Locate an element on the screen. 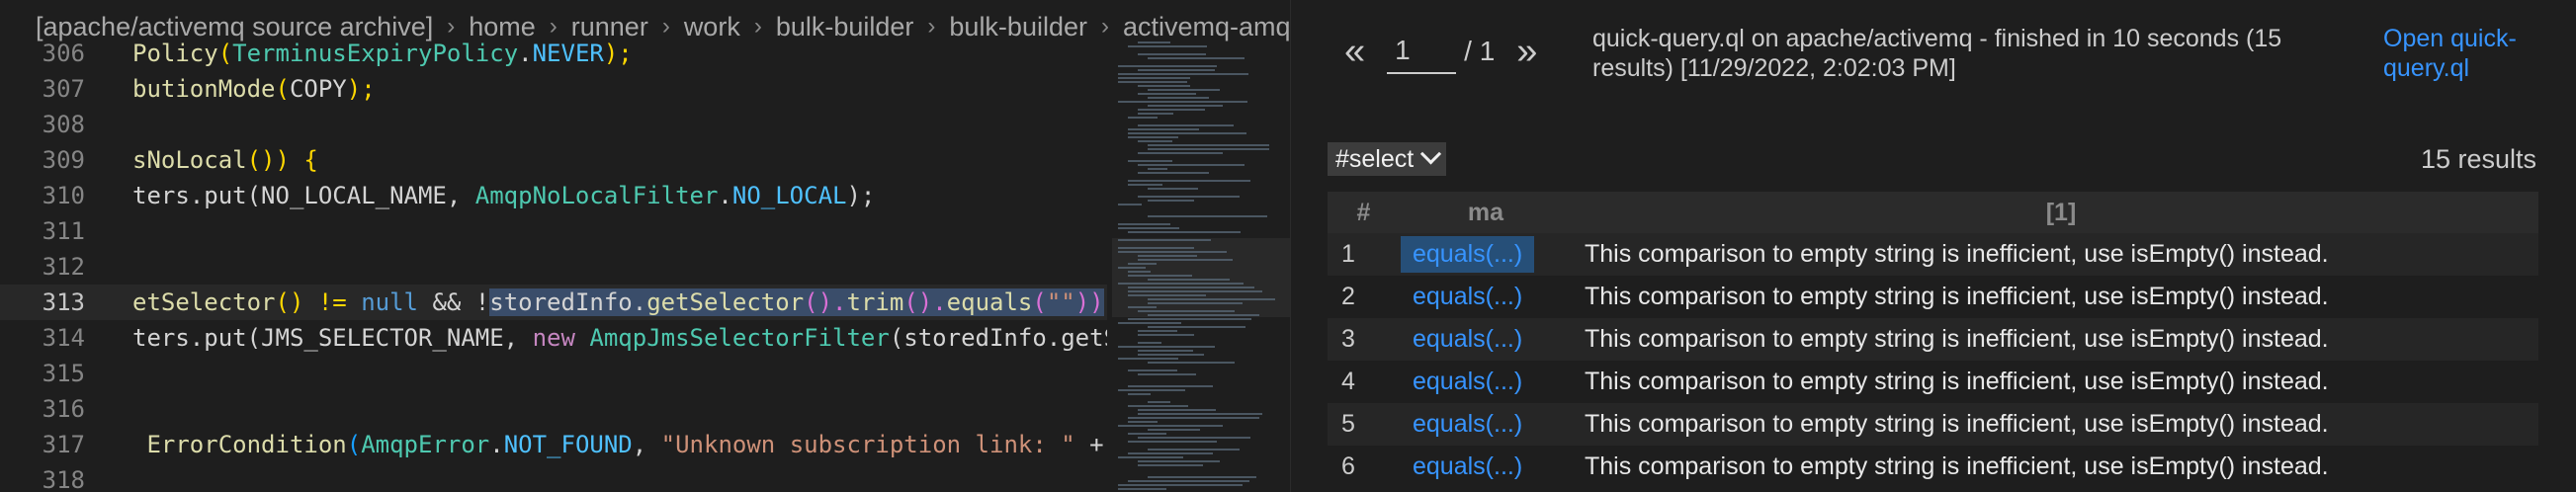 This screenshot has width=2576, height=492. table-header-row: # ma [1] is located at coordinates (1933, 212).